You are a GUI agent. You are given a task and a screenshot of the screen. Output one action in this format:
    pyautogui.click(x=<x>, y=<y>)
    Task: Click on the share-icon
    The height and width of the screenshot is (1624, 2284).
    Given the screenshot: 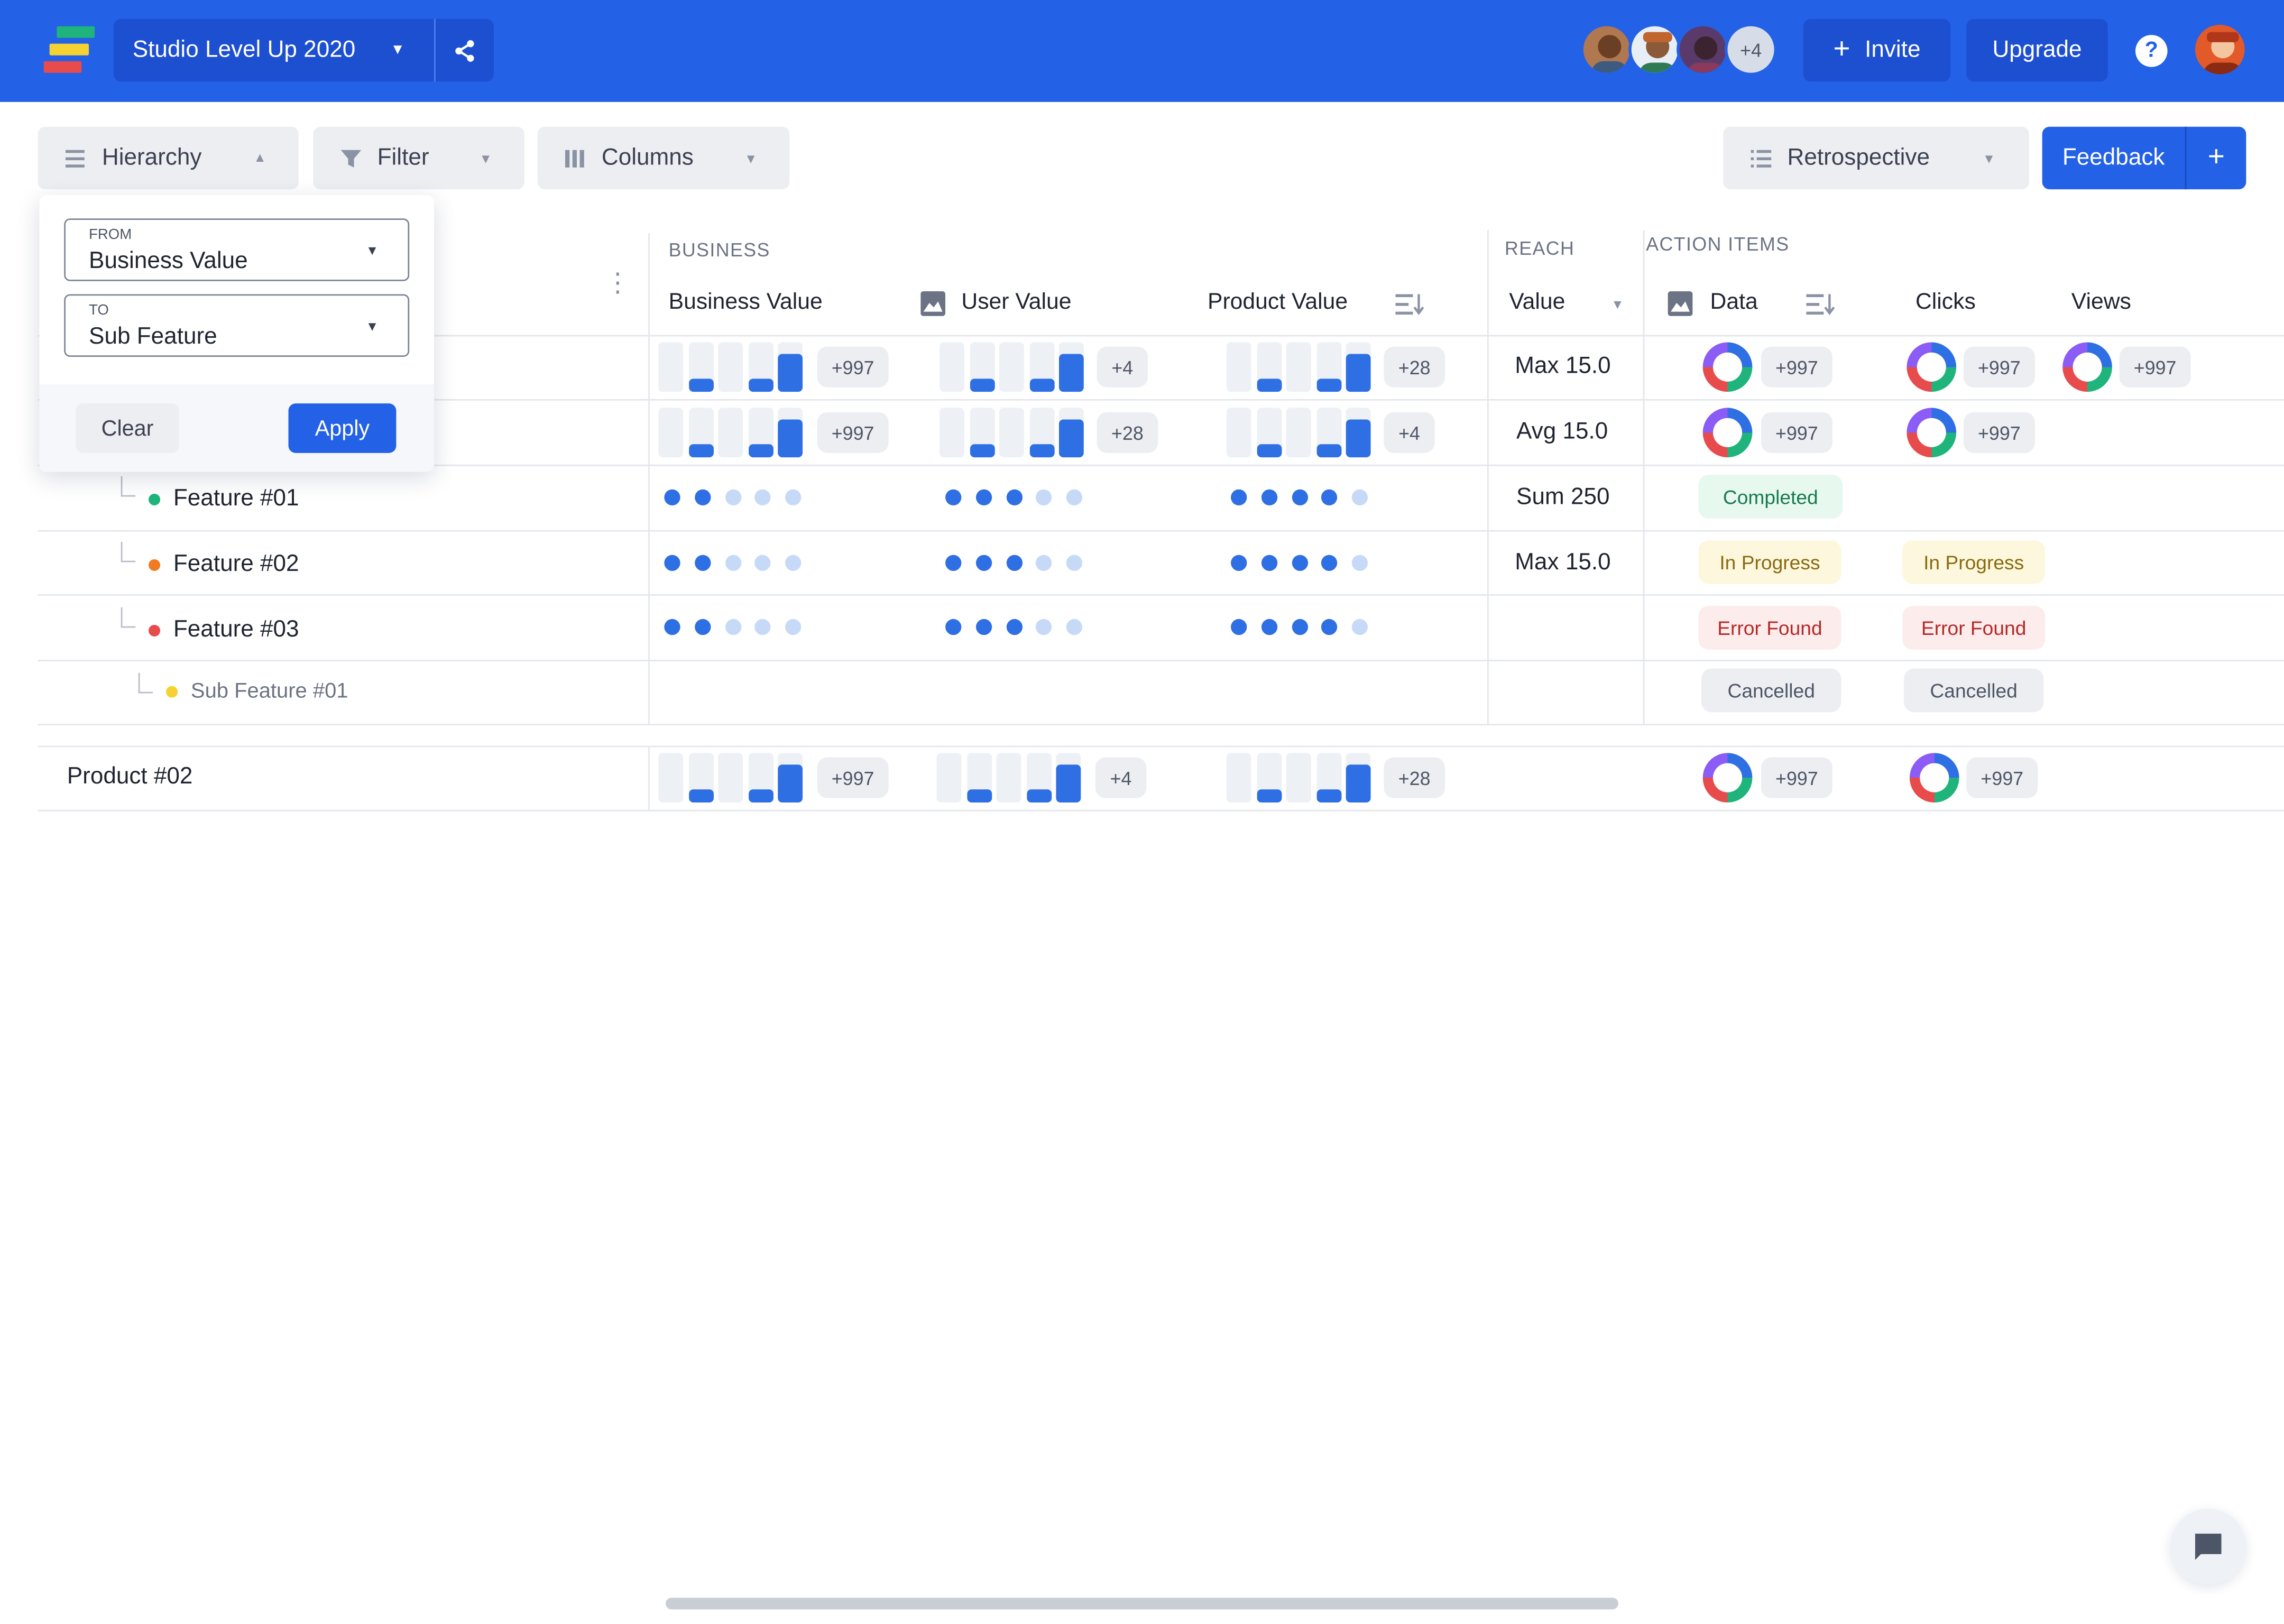 What is the action you would take?
    pyautogui.click(x=465, y=50)
    